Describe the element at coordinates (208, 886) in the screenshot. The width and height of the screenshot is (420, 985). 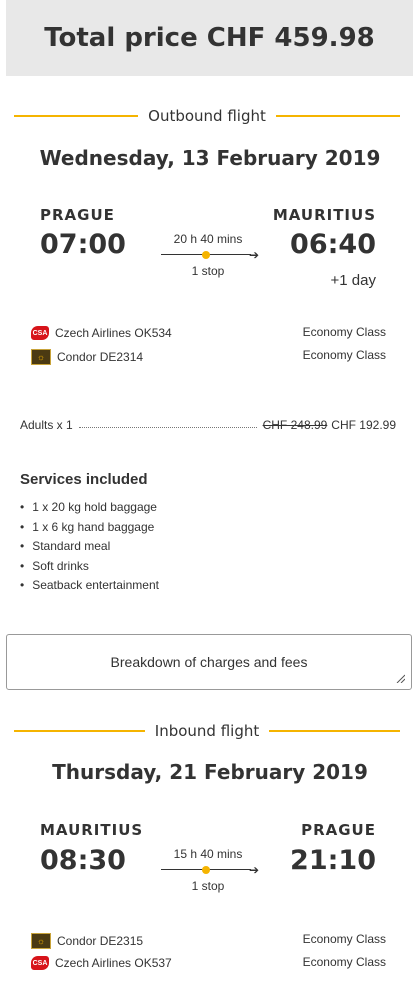
I see `inbound-stops: 1 stop` at that location.